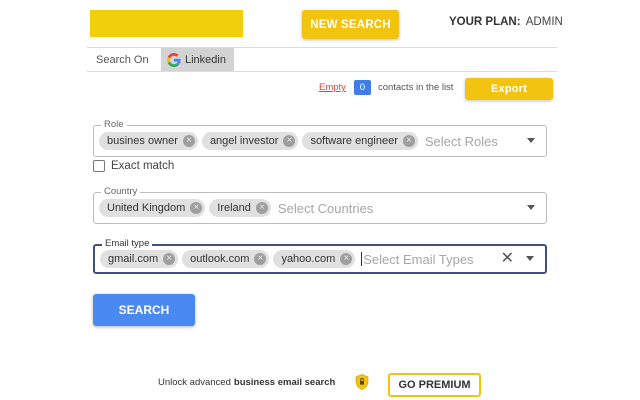  Describe the element at coordinates (434, 385) in the screenshot. I see `go-premium-button: GO PREMIUM` at that location.